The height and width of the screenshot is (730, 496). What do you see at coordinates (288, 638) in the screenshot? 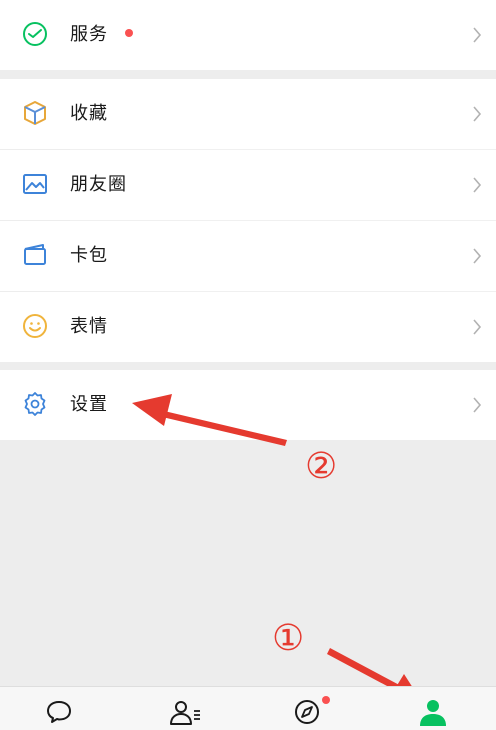
I see `annotation-marker-1: ①` at bounding box center [288, 638].